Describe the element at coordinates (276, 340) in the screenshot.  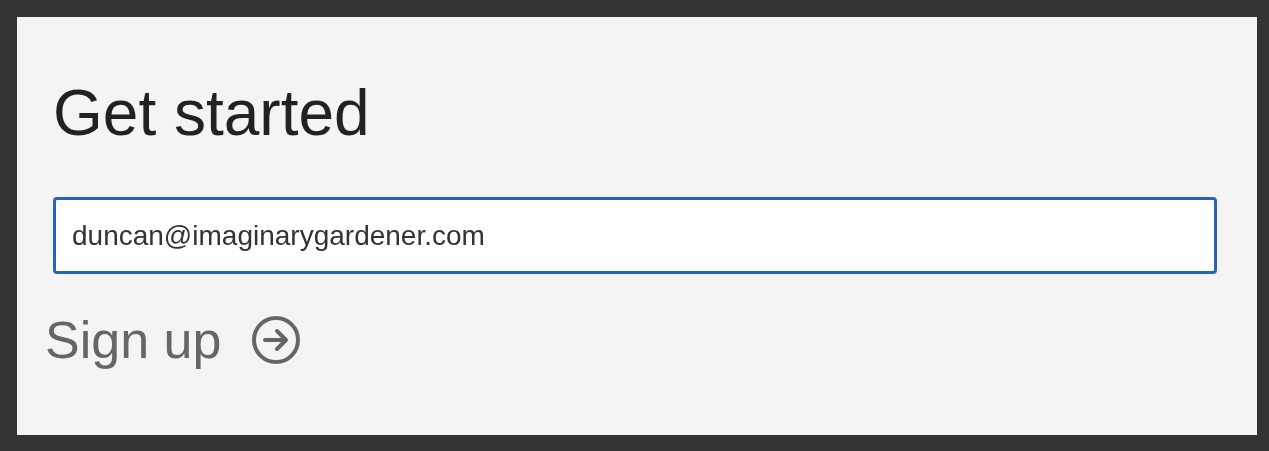
I see `arrow-circle-icon` at that location.